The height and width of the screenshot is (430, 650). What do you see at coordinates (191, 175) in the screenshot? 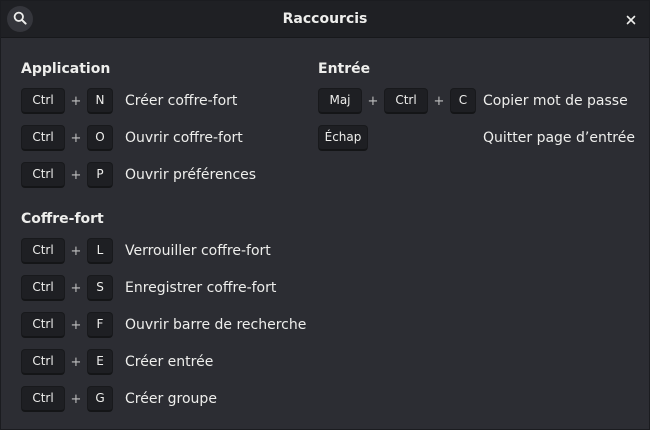
I see `shortcut-description: Ouvrir préférences` at bounding box center [191, 175].